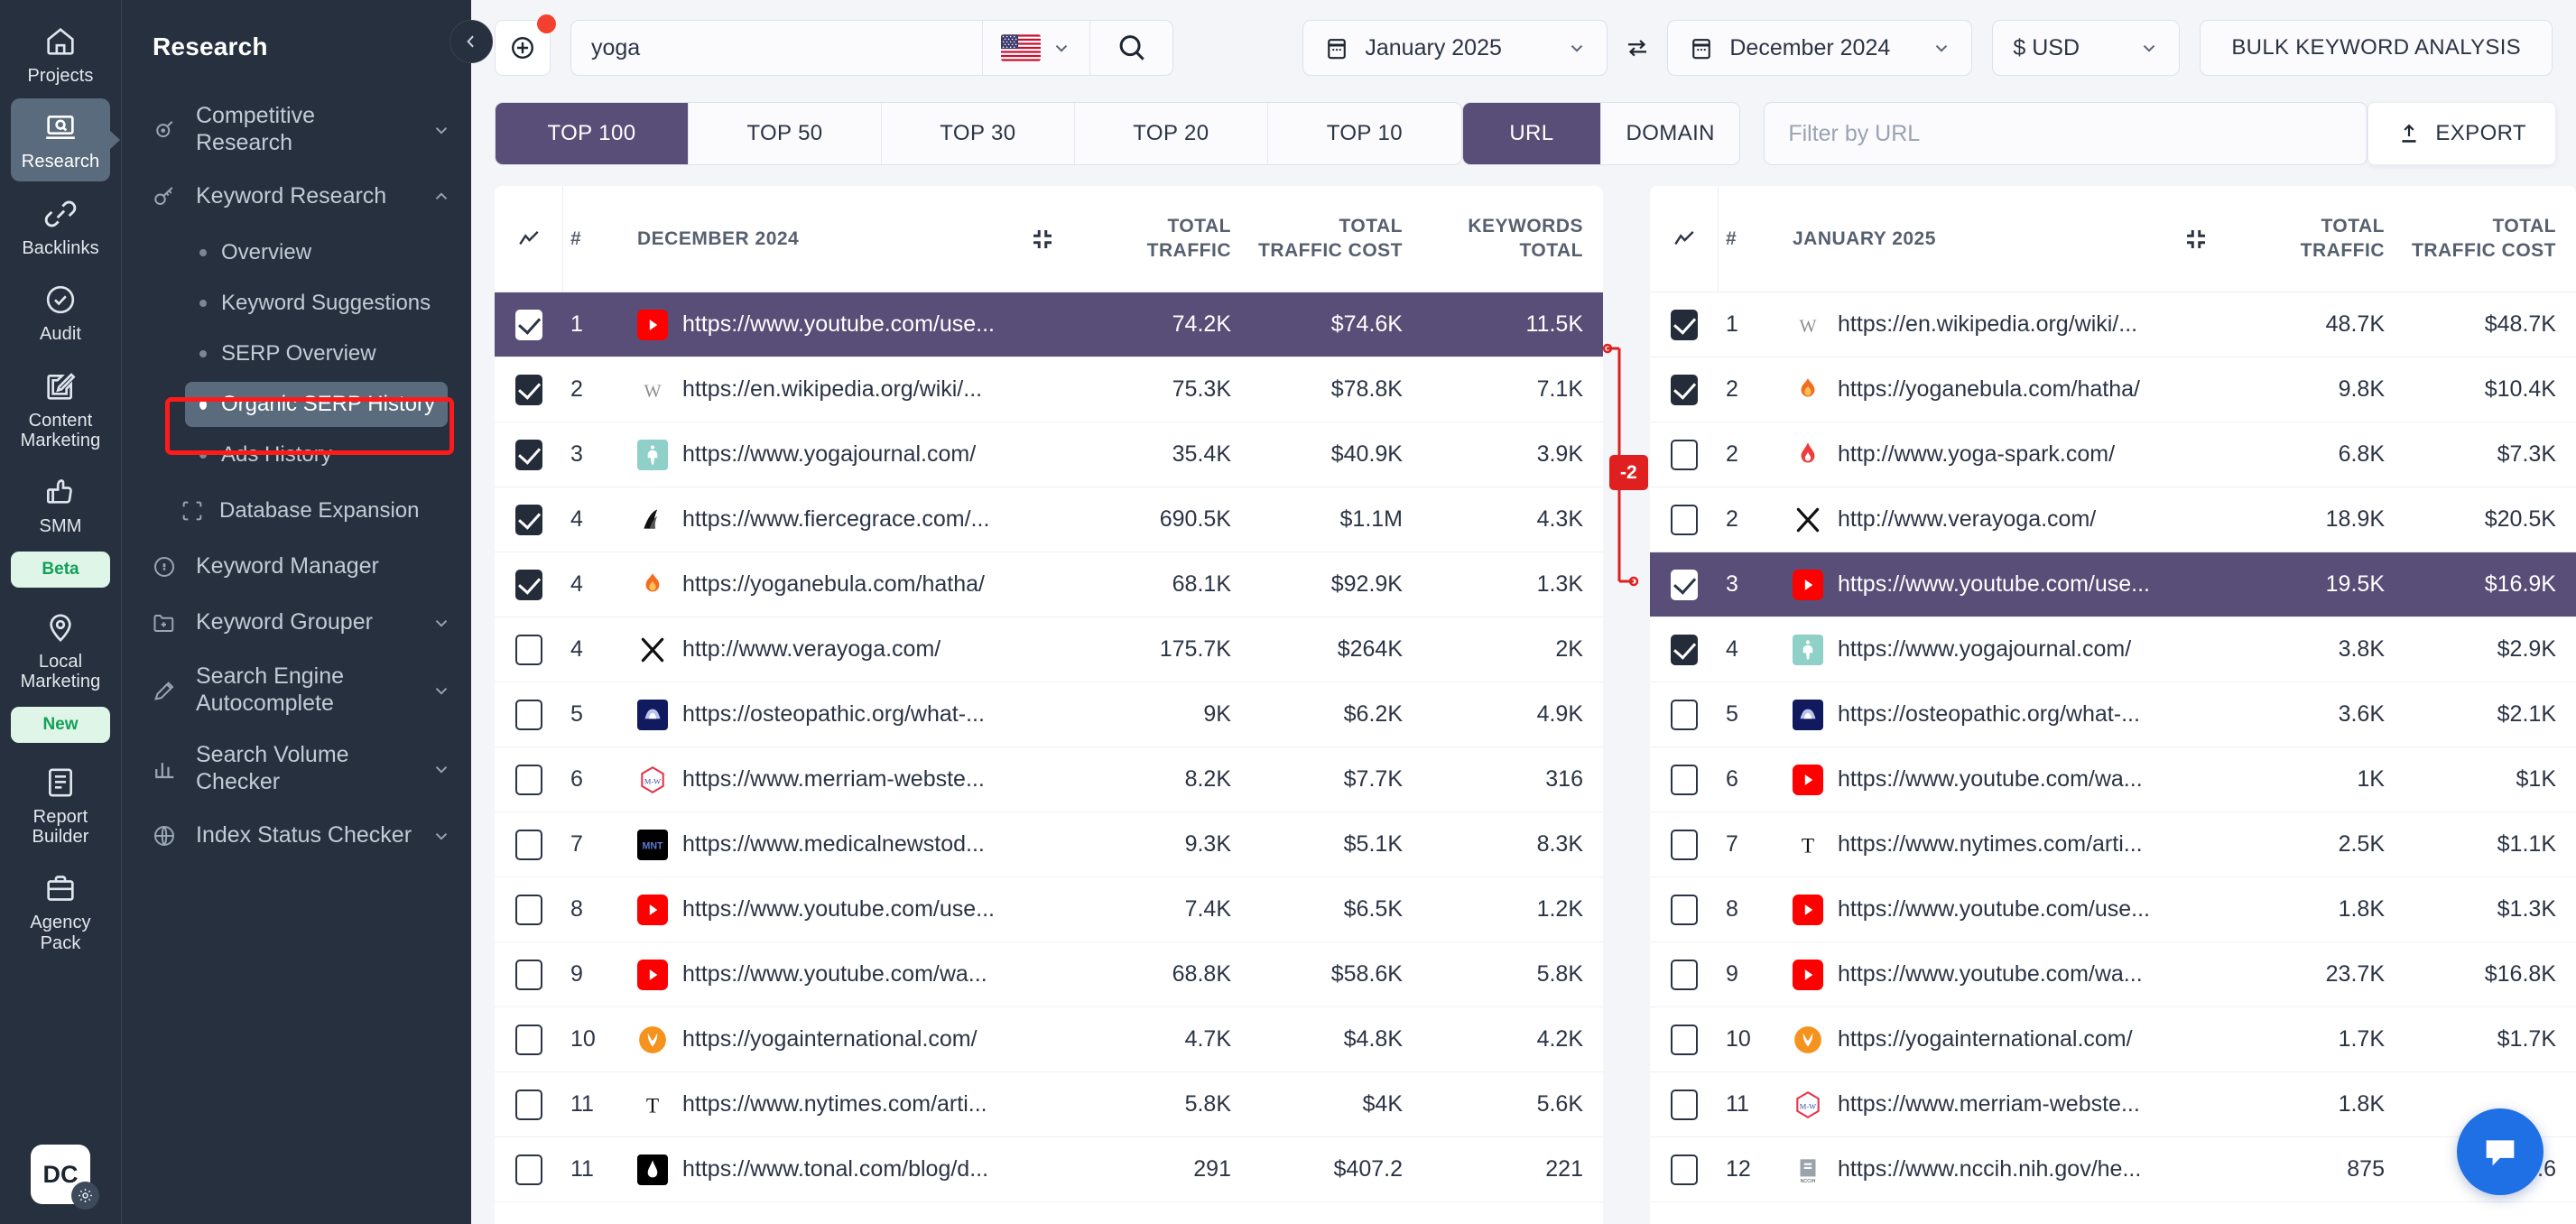  I want to click on export-button: EXPORT, so click(2462, 133).